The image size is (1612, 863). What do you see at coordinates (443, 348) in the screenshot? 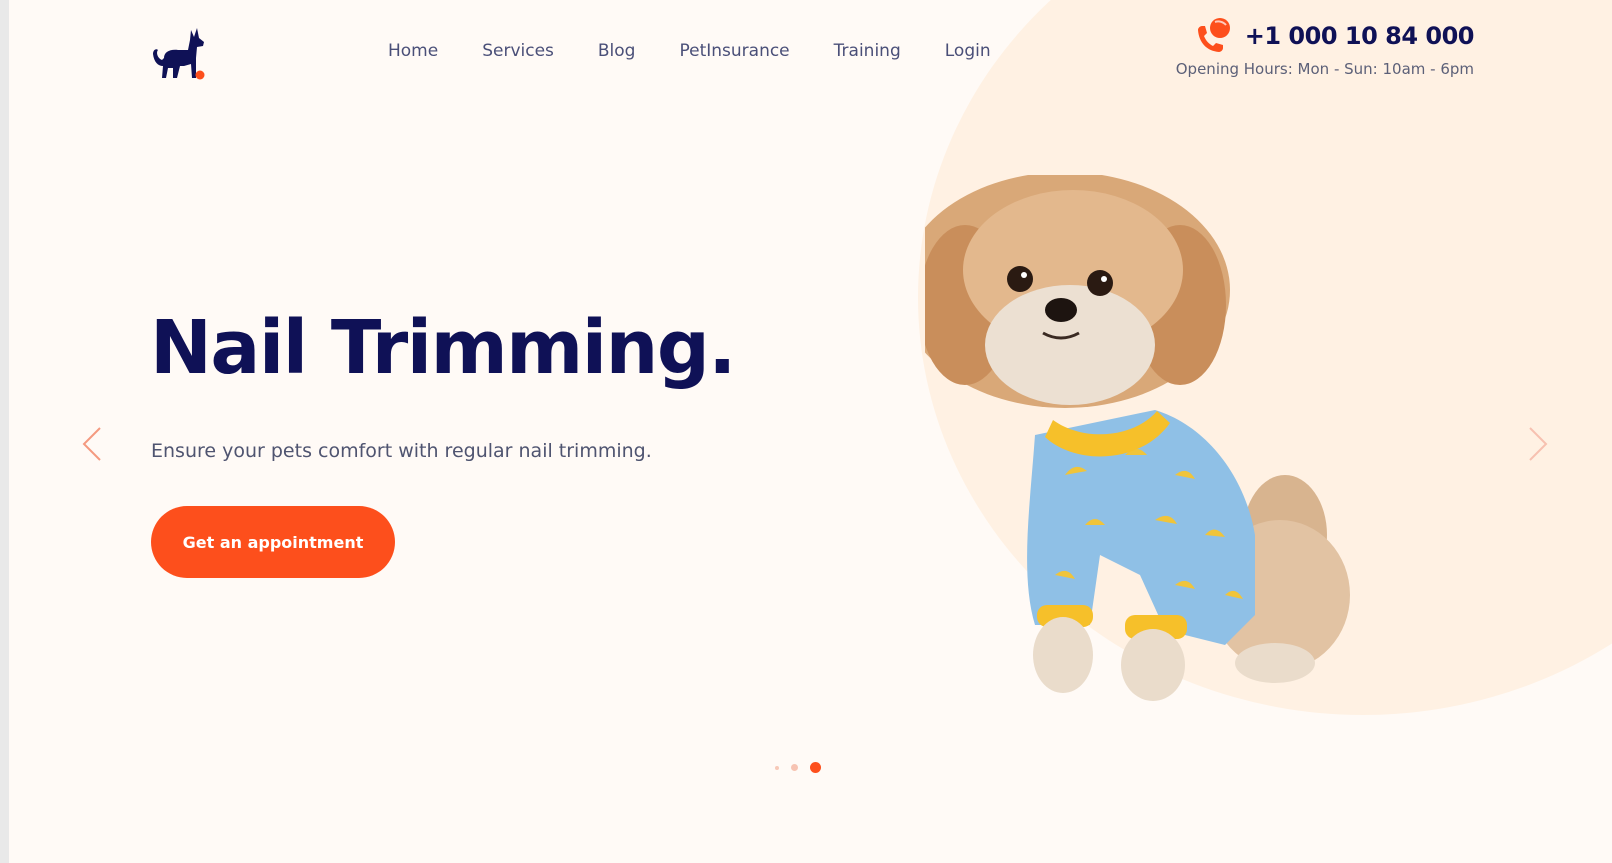
I see `hero-title: Nail Trimming.` at bounding box center [443, 348].